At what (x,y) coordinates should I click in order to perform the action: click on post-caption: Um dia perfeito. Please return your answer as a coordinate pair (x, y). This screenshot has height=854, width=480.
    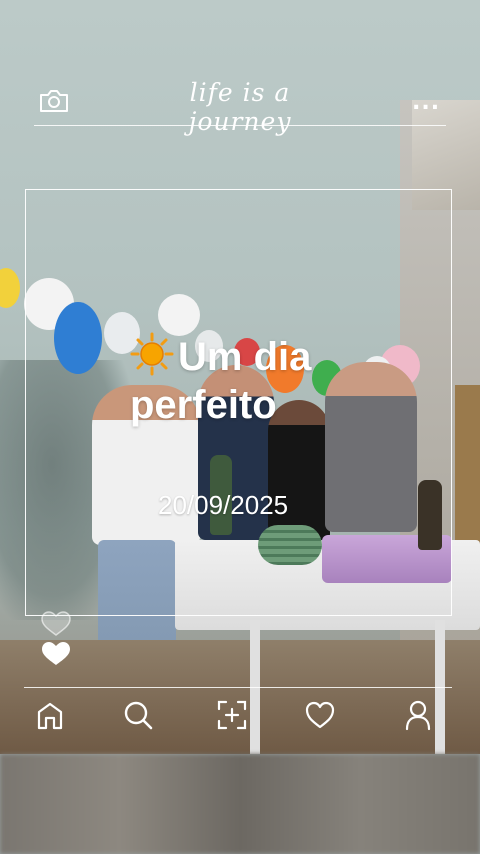
    Looking at the image, I should click on (280, 380).